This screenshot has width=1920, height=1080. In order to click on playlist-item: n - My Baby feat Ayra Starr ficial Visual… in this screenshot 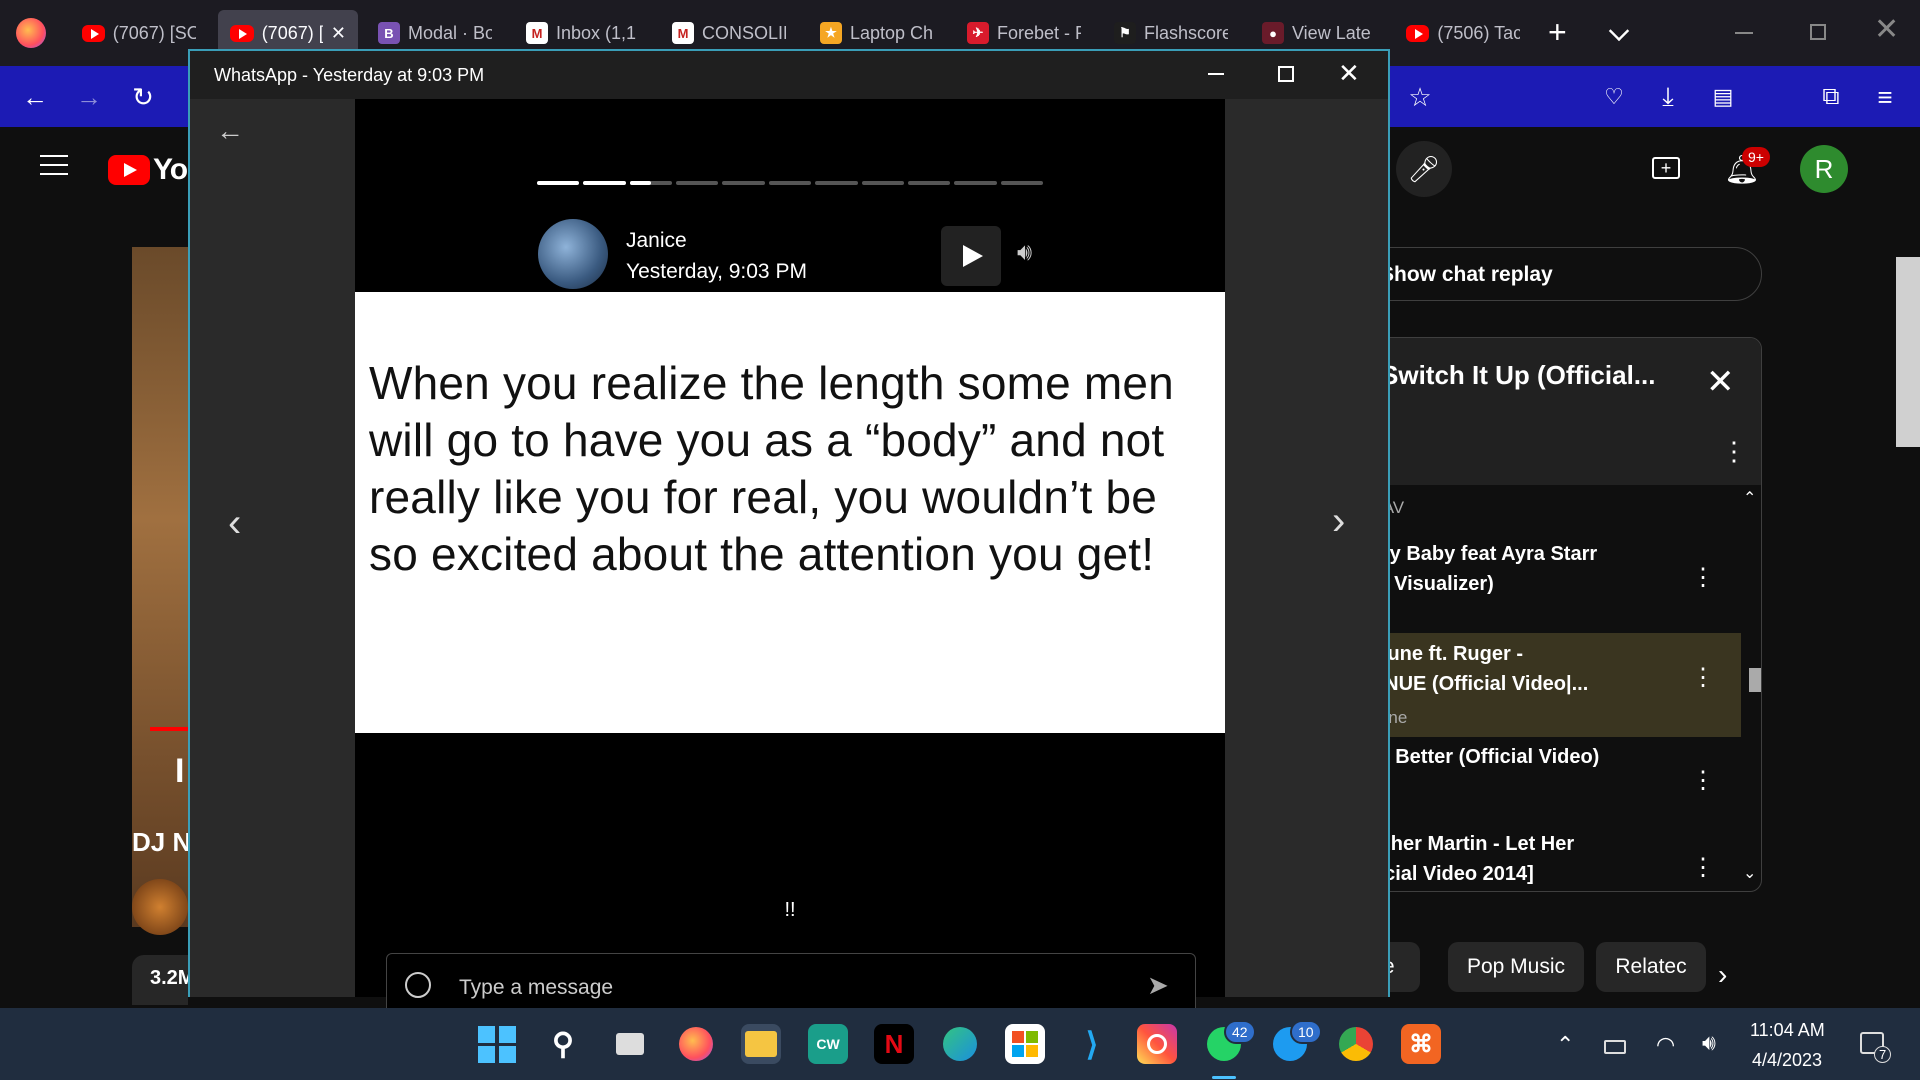, I will do `click(1541, 583)`.